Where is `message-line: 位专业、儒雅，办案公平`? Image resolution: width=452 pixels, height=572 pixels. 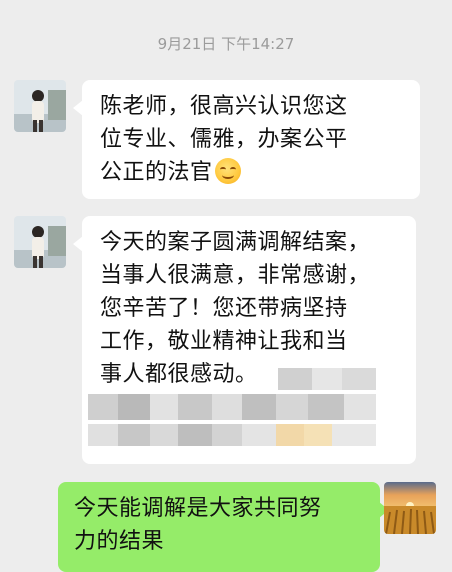
message-line: 位专业、儒雅，办案公平 is located at coordinates (224, 139).